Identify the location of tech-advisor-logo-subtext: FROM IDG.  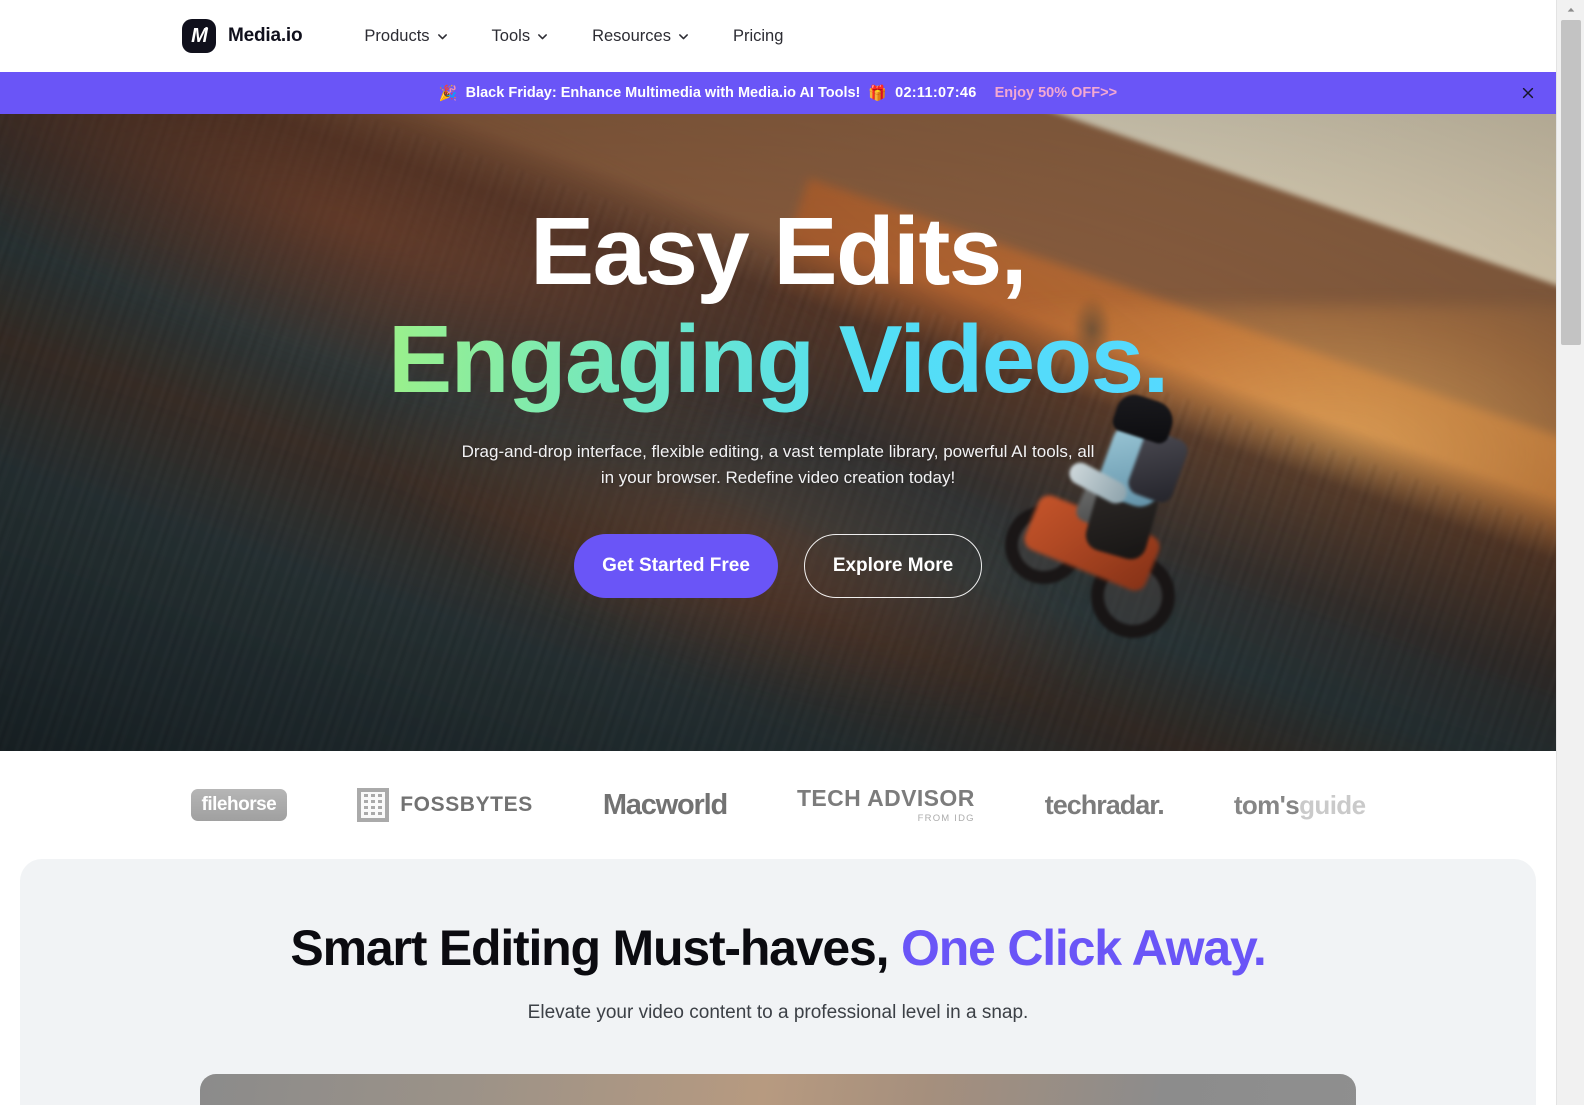
(946, 818).